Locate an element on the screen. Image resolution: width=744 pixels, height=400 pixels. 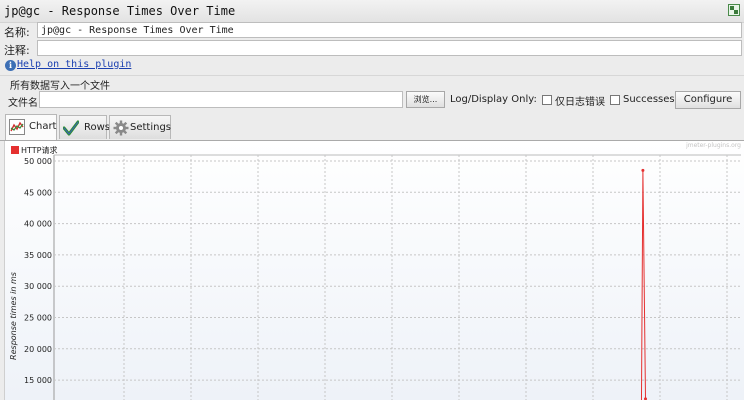
title-bar: jp@gc - Response Times Over Time is located at coordinates (372, 11).